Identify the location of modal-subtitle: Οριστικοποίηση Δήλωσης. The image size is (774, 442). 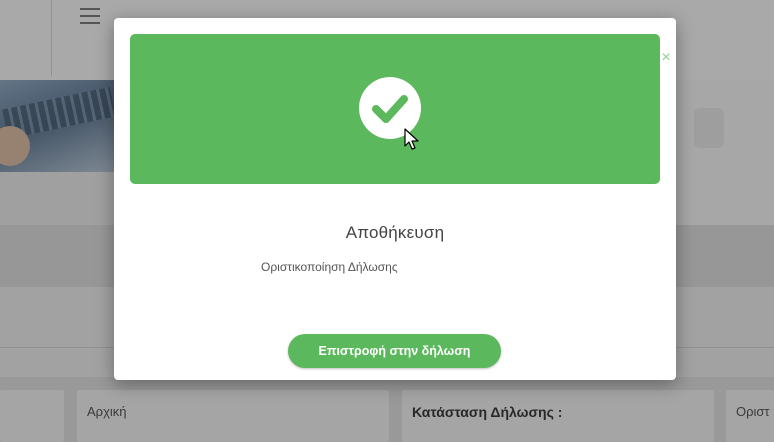
(329, 267).